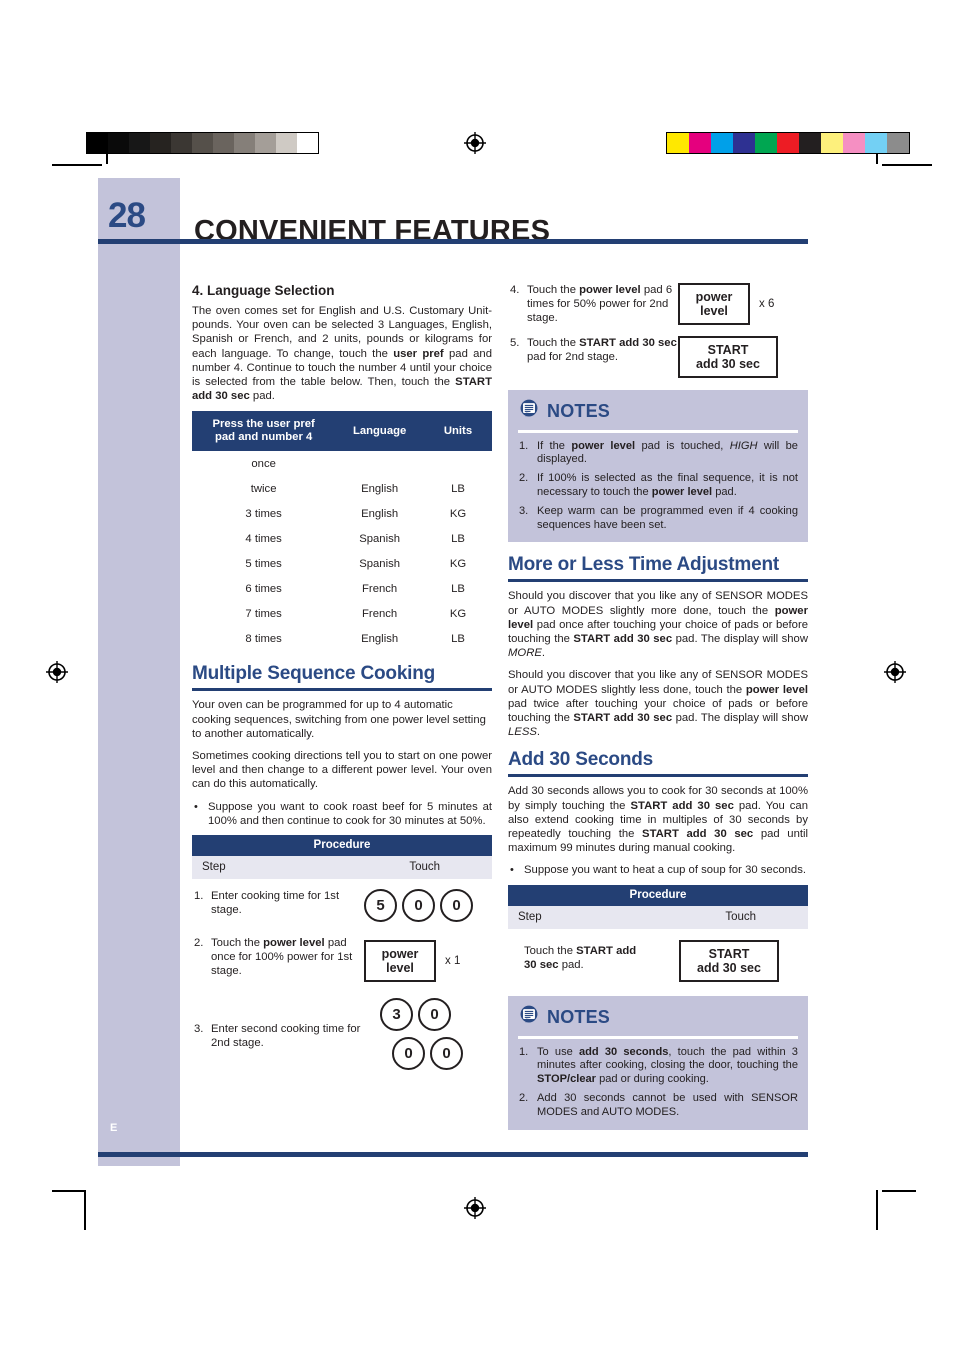  Describe the element at coordinates (263, 538) in the screenshot. I see `language-row-press: 4 times` at that location.